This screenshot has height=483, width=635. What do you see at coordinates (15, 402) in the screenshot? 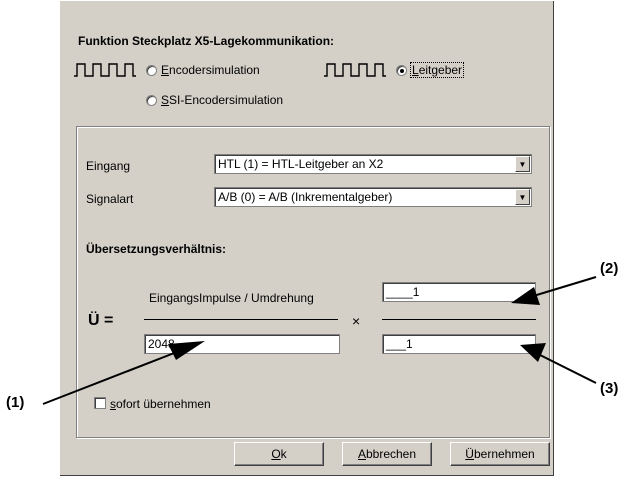
I see `callout-1-label: (1)` at bounding box center [15, 402].